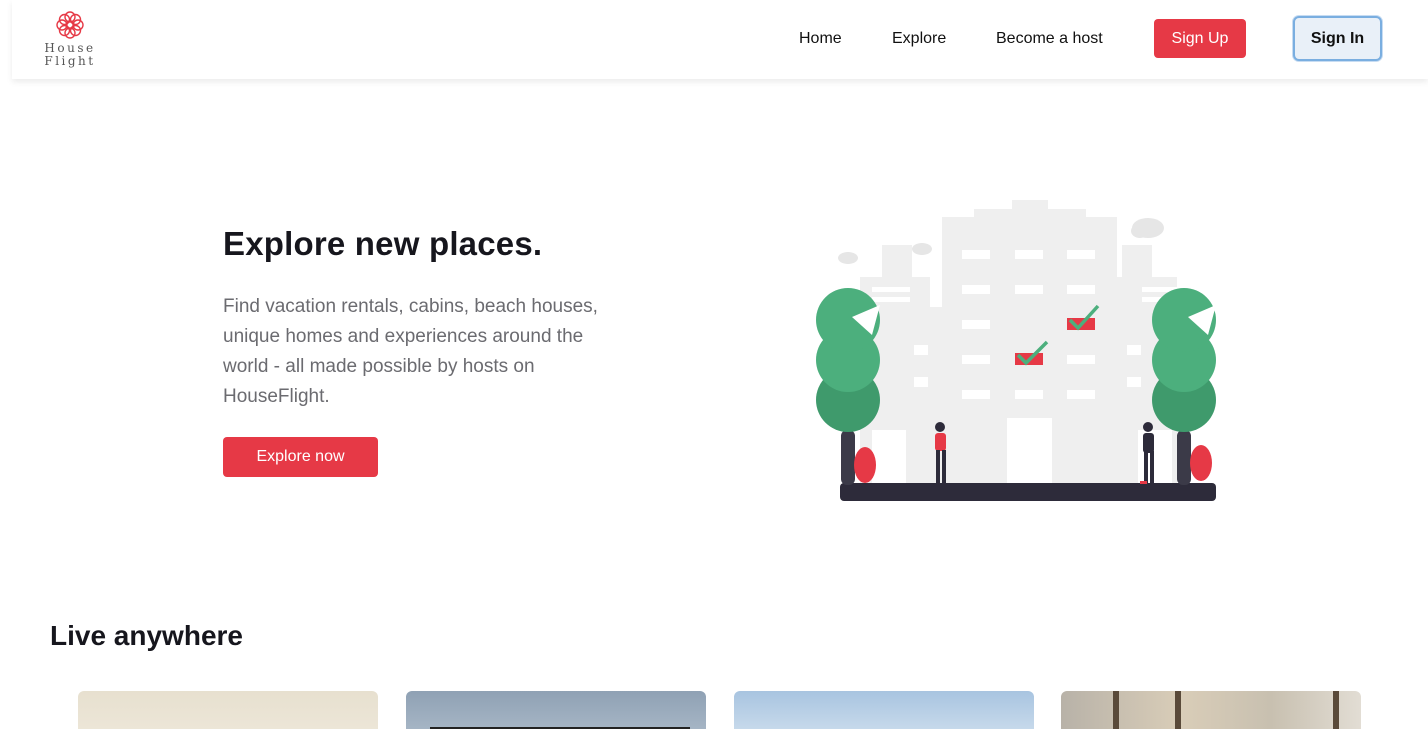 Image resolution: width=1428 pixels, height=729 pixels. Describe the element at coordinates (1337, 38) in the screenshot. I see `sign-in-button: Sign In` at that location.